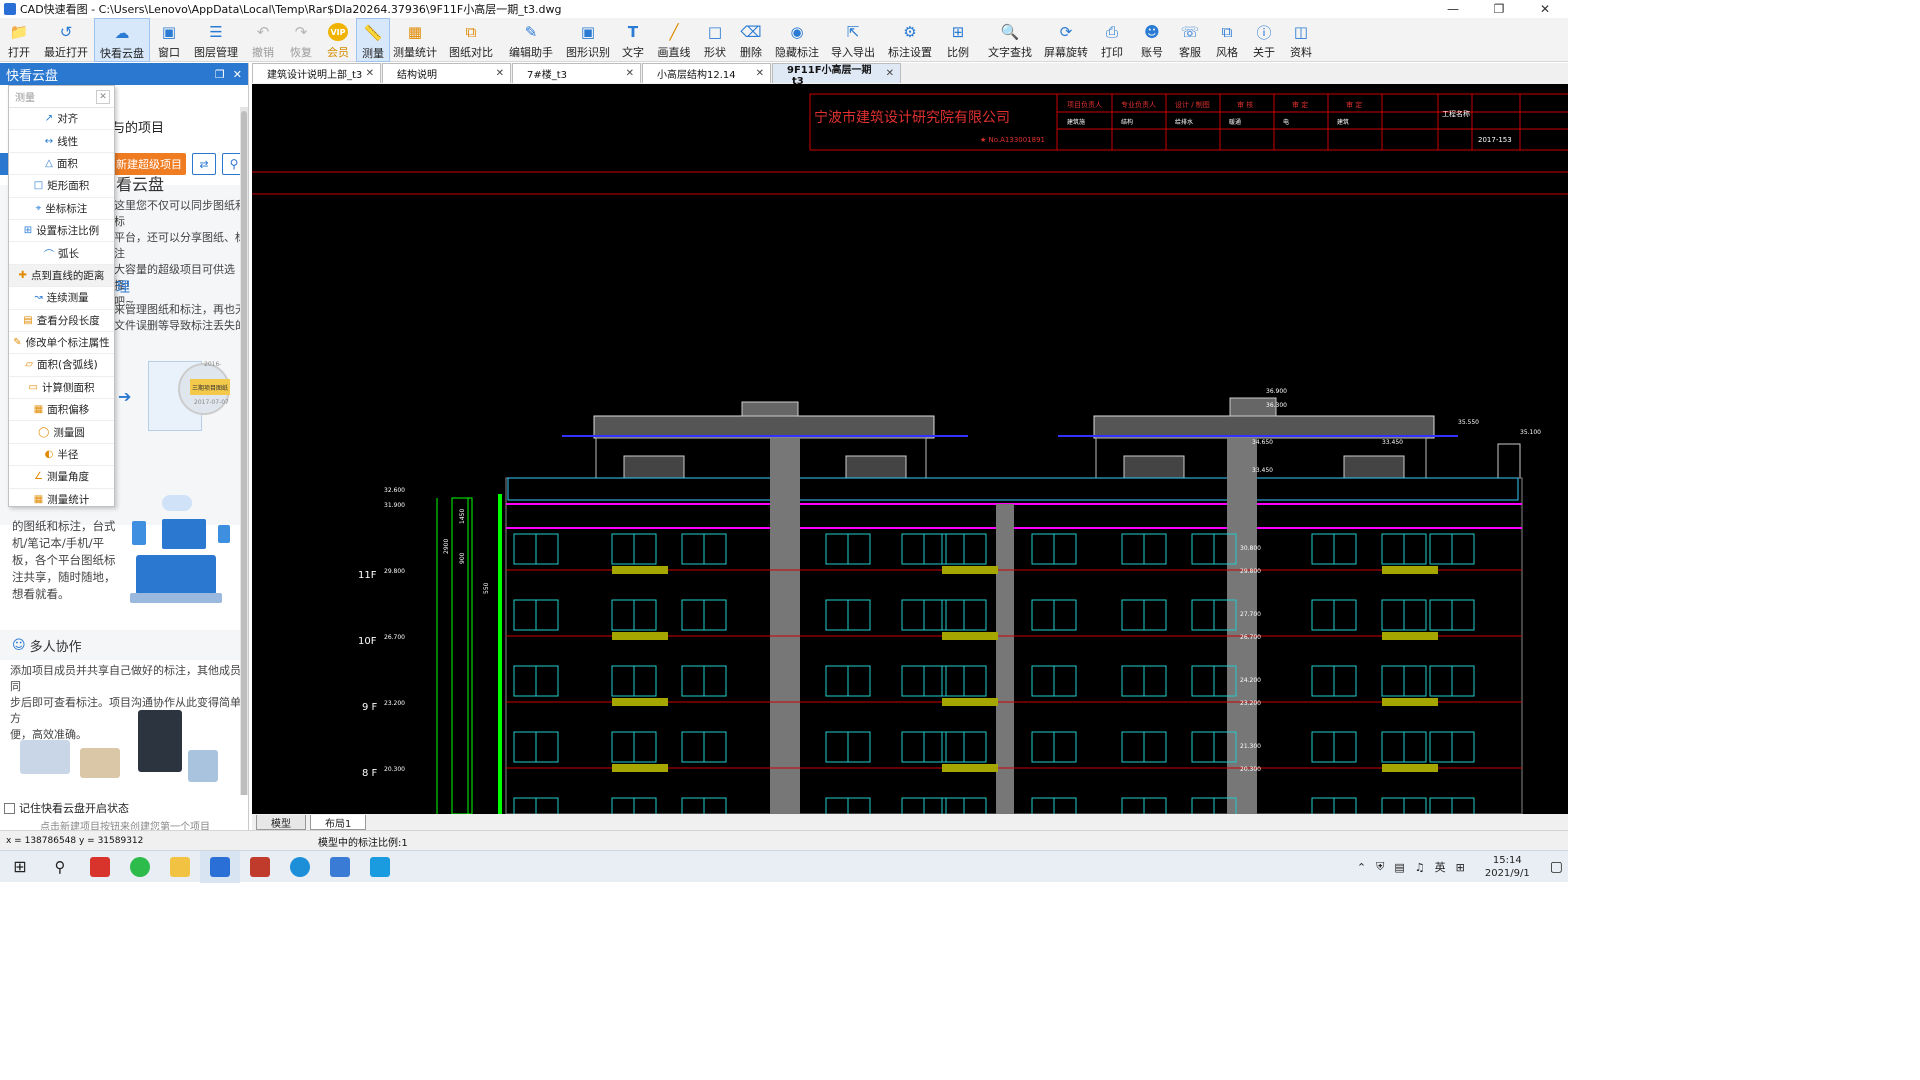 This screenshot has width=1920, height=1080. Describe the element at coordinates (61, 432) in the screenshot. I see `menu-item-circle: ◯ 测量圆` at that location.